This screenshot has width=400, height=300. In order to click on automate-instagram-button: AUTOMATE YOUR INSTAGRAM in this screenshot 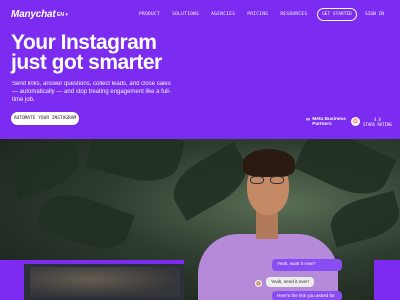, I will do `click(45, 118)`.